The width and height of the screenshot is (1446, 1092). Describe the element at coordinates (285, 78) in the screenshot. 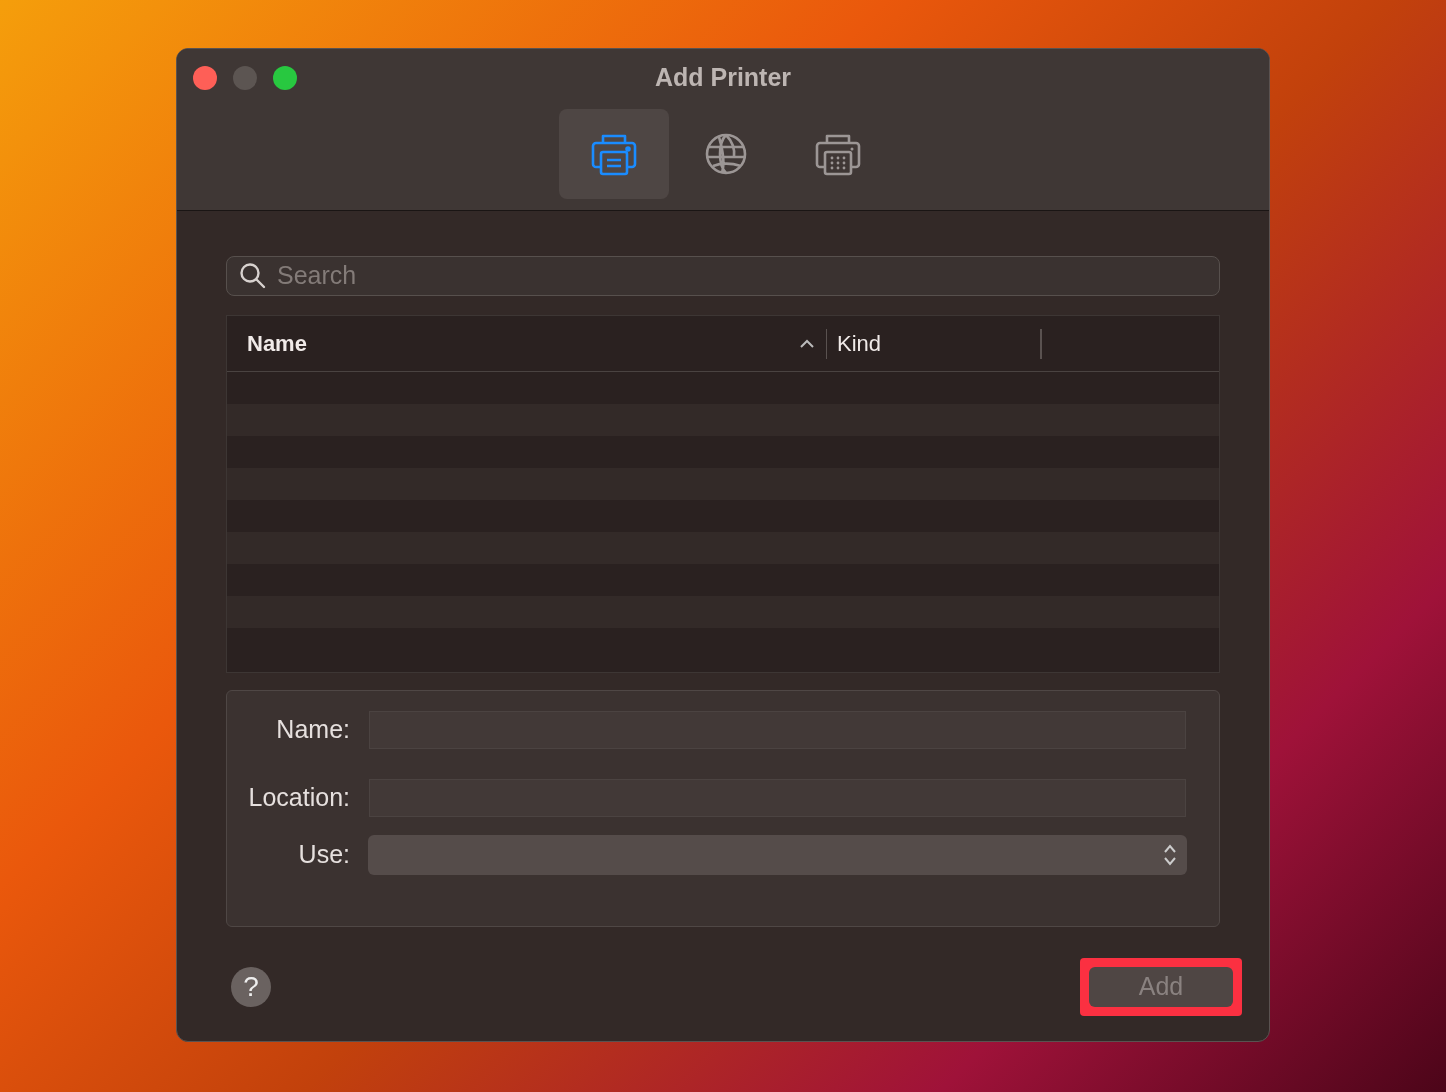

I see `zoom-button` at that location.